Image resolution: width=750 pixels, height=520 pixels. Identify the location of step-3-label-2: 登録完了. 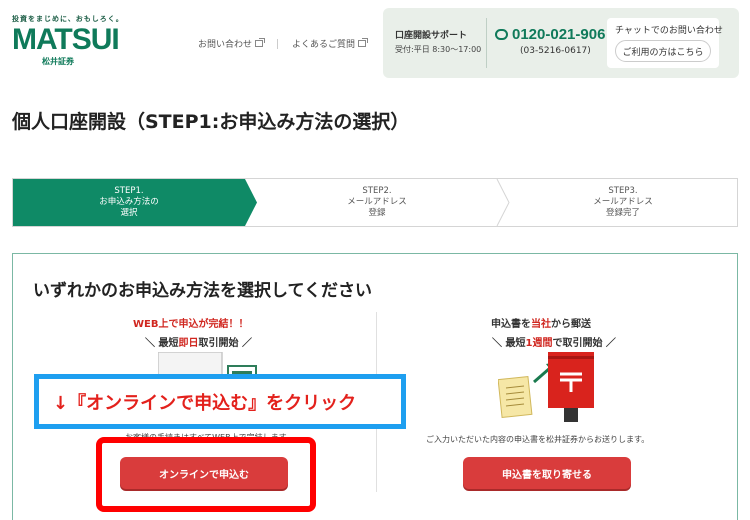
(622, 213).